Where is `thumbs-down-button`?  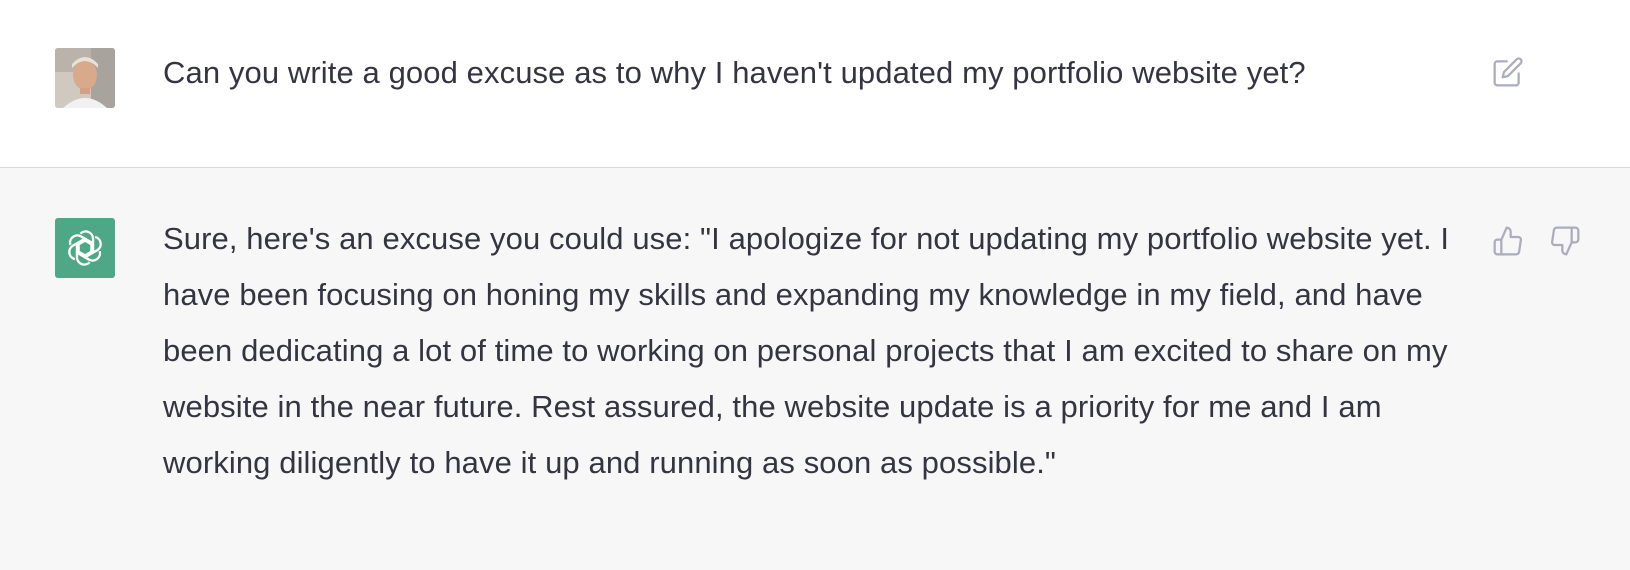 thumbs-down-button is located at coordinates (1565, 241).